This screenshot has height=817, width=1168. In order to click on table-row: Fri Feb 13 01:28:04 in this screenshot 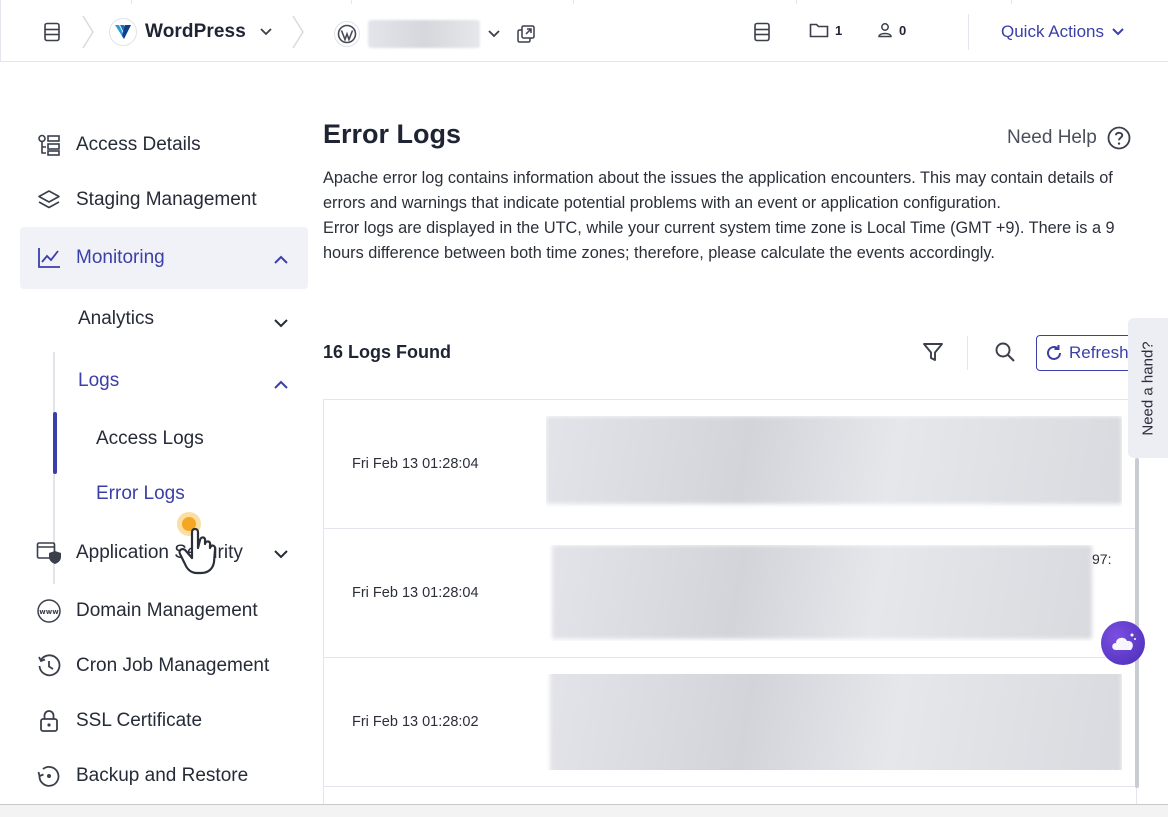, I will do `click(730, 464)`.